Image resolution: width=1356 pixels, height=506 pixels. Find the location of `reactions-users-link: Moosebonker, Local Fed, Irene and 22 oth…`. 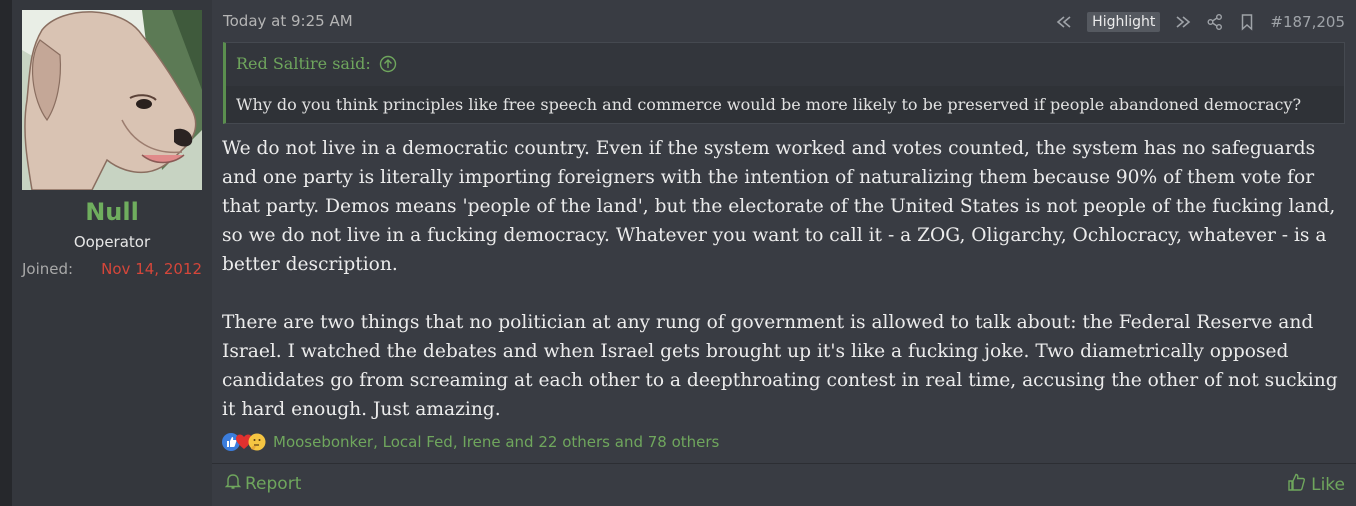

reactions-users-link: Moosebonker, Local Fed, Irene and 22 oth… is located at coordinates (496, 442).